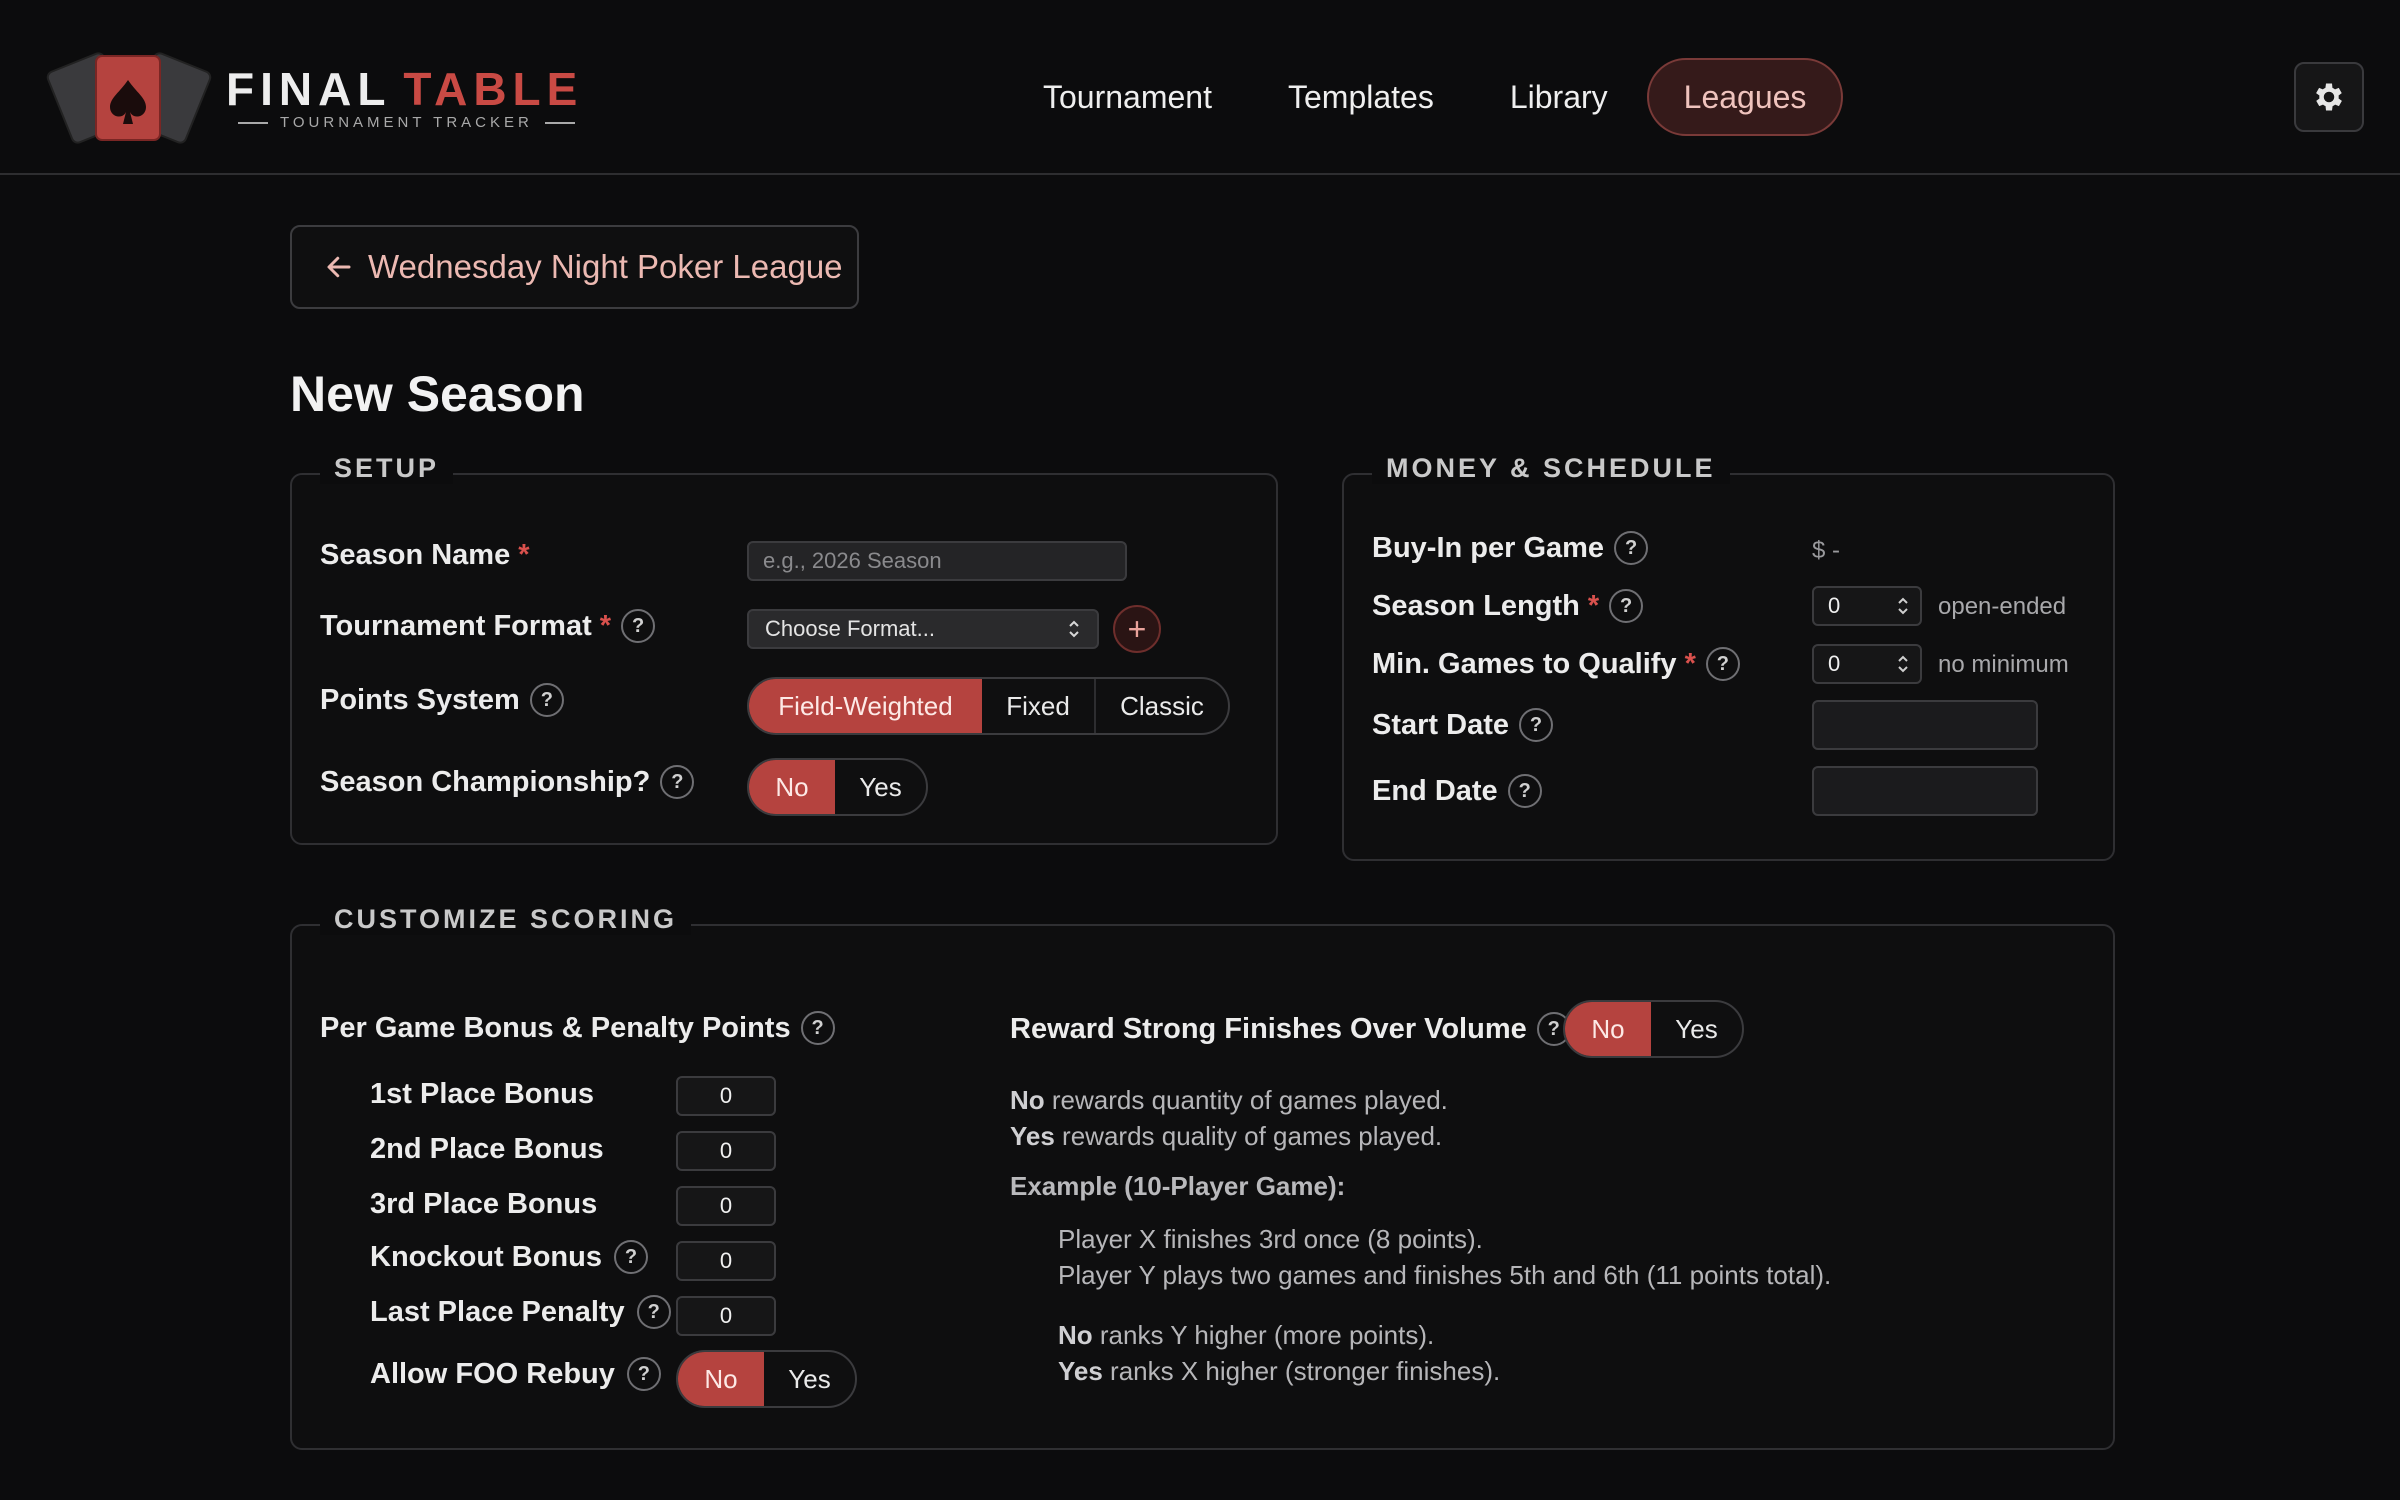 The width and height of the screenshot is (2400, 1500). Describe the element at coordinates (643, 1374) in the screenshot. I see `foo-rebuy-help-icon: ?` at that location.